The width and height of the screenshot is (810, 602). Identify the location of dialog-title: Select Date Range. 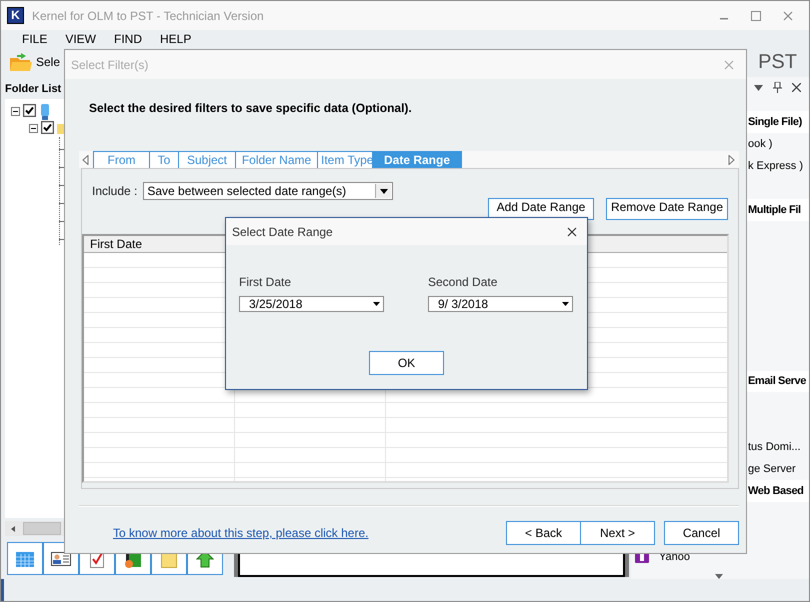
(282, 231).